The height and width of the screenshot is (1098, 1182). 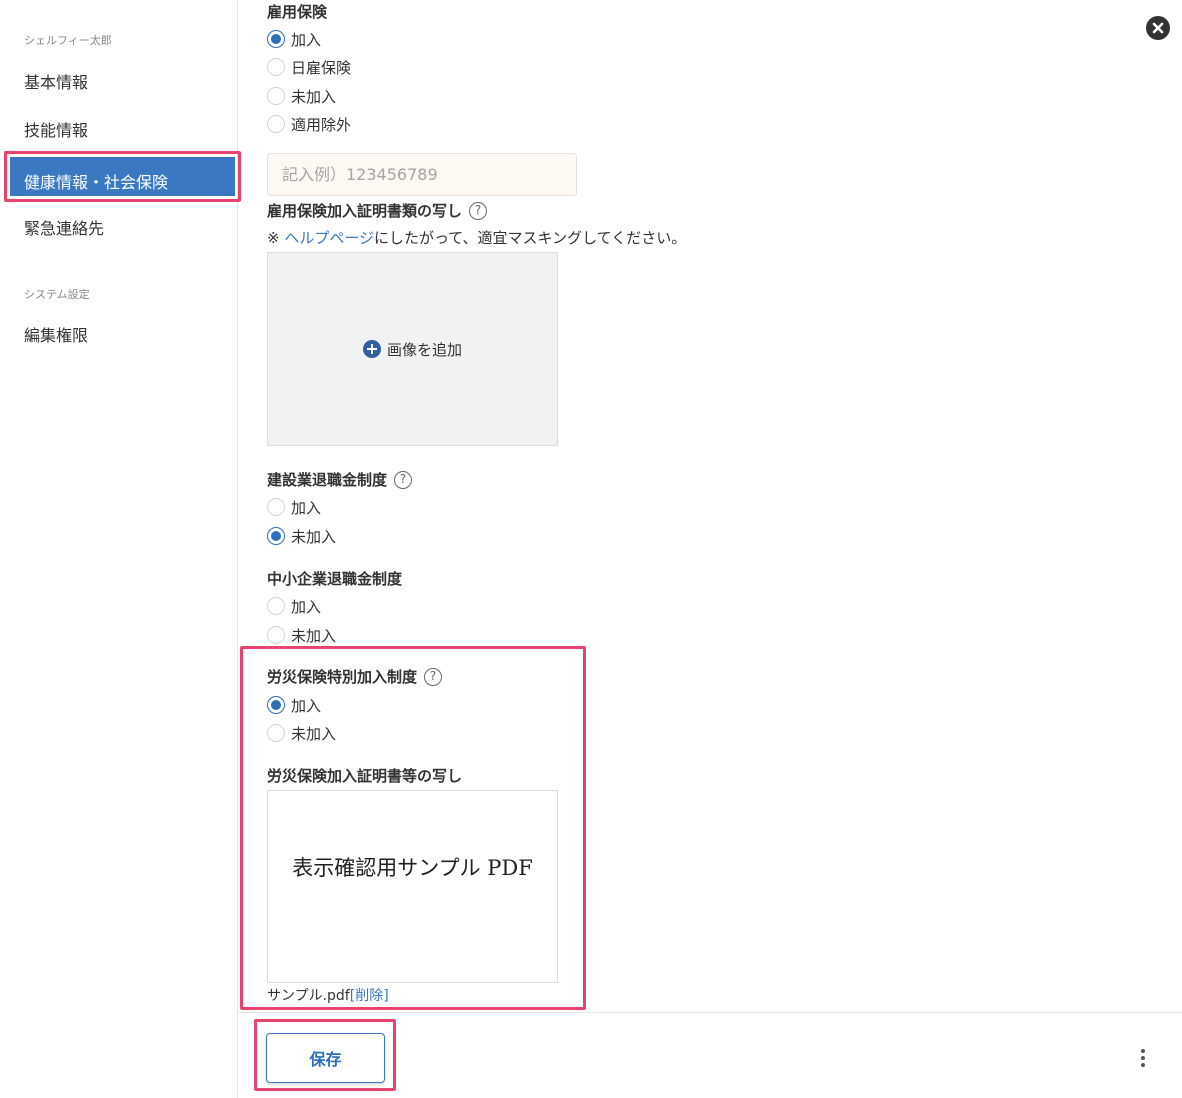 I want to click on plus-circle-icon, so click(x=371, y=349).